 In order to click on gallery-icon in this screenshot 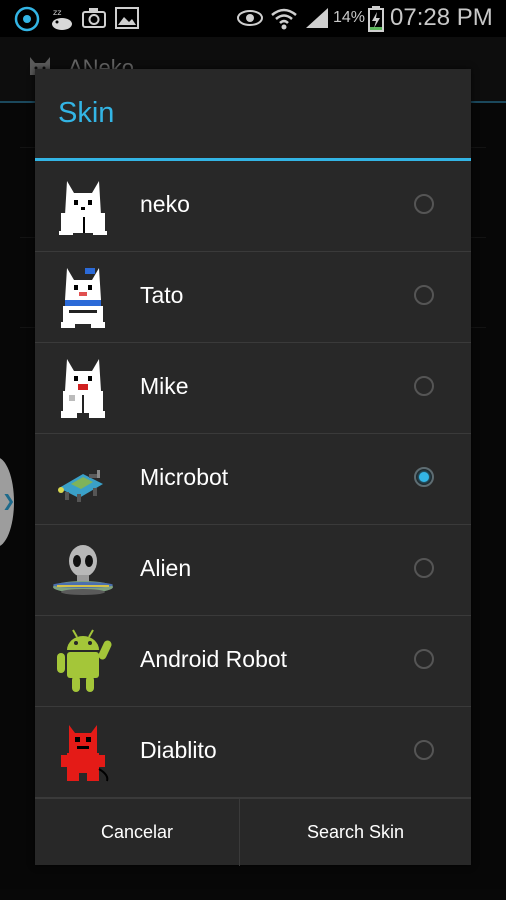, I will do `click(127, 18)`.